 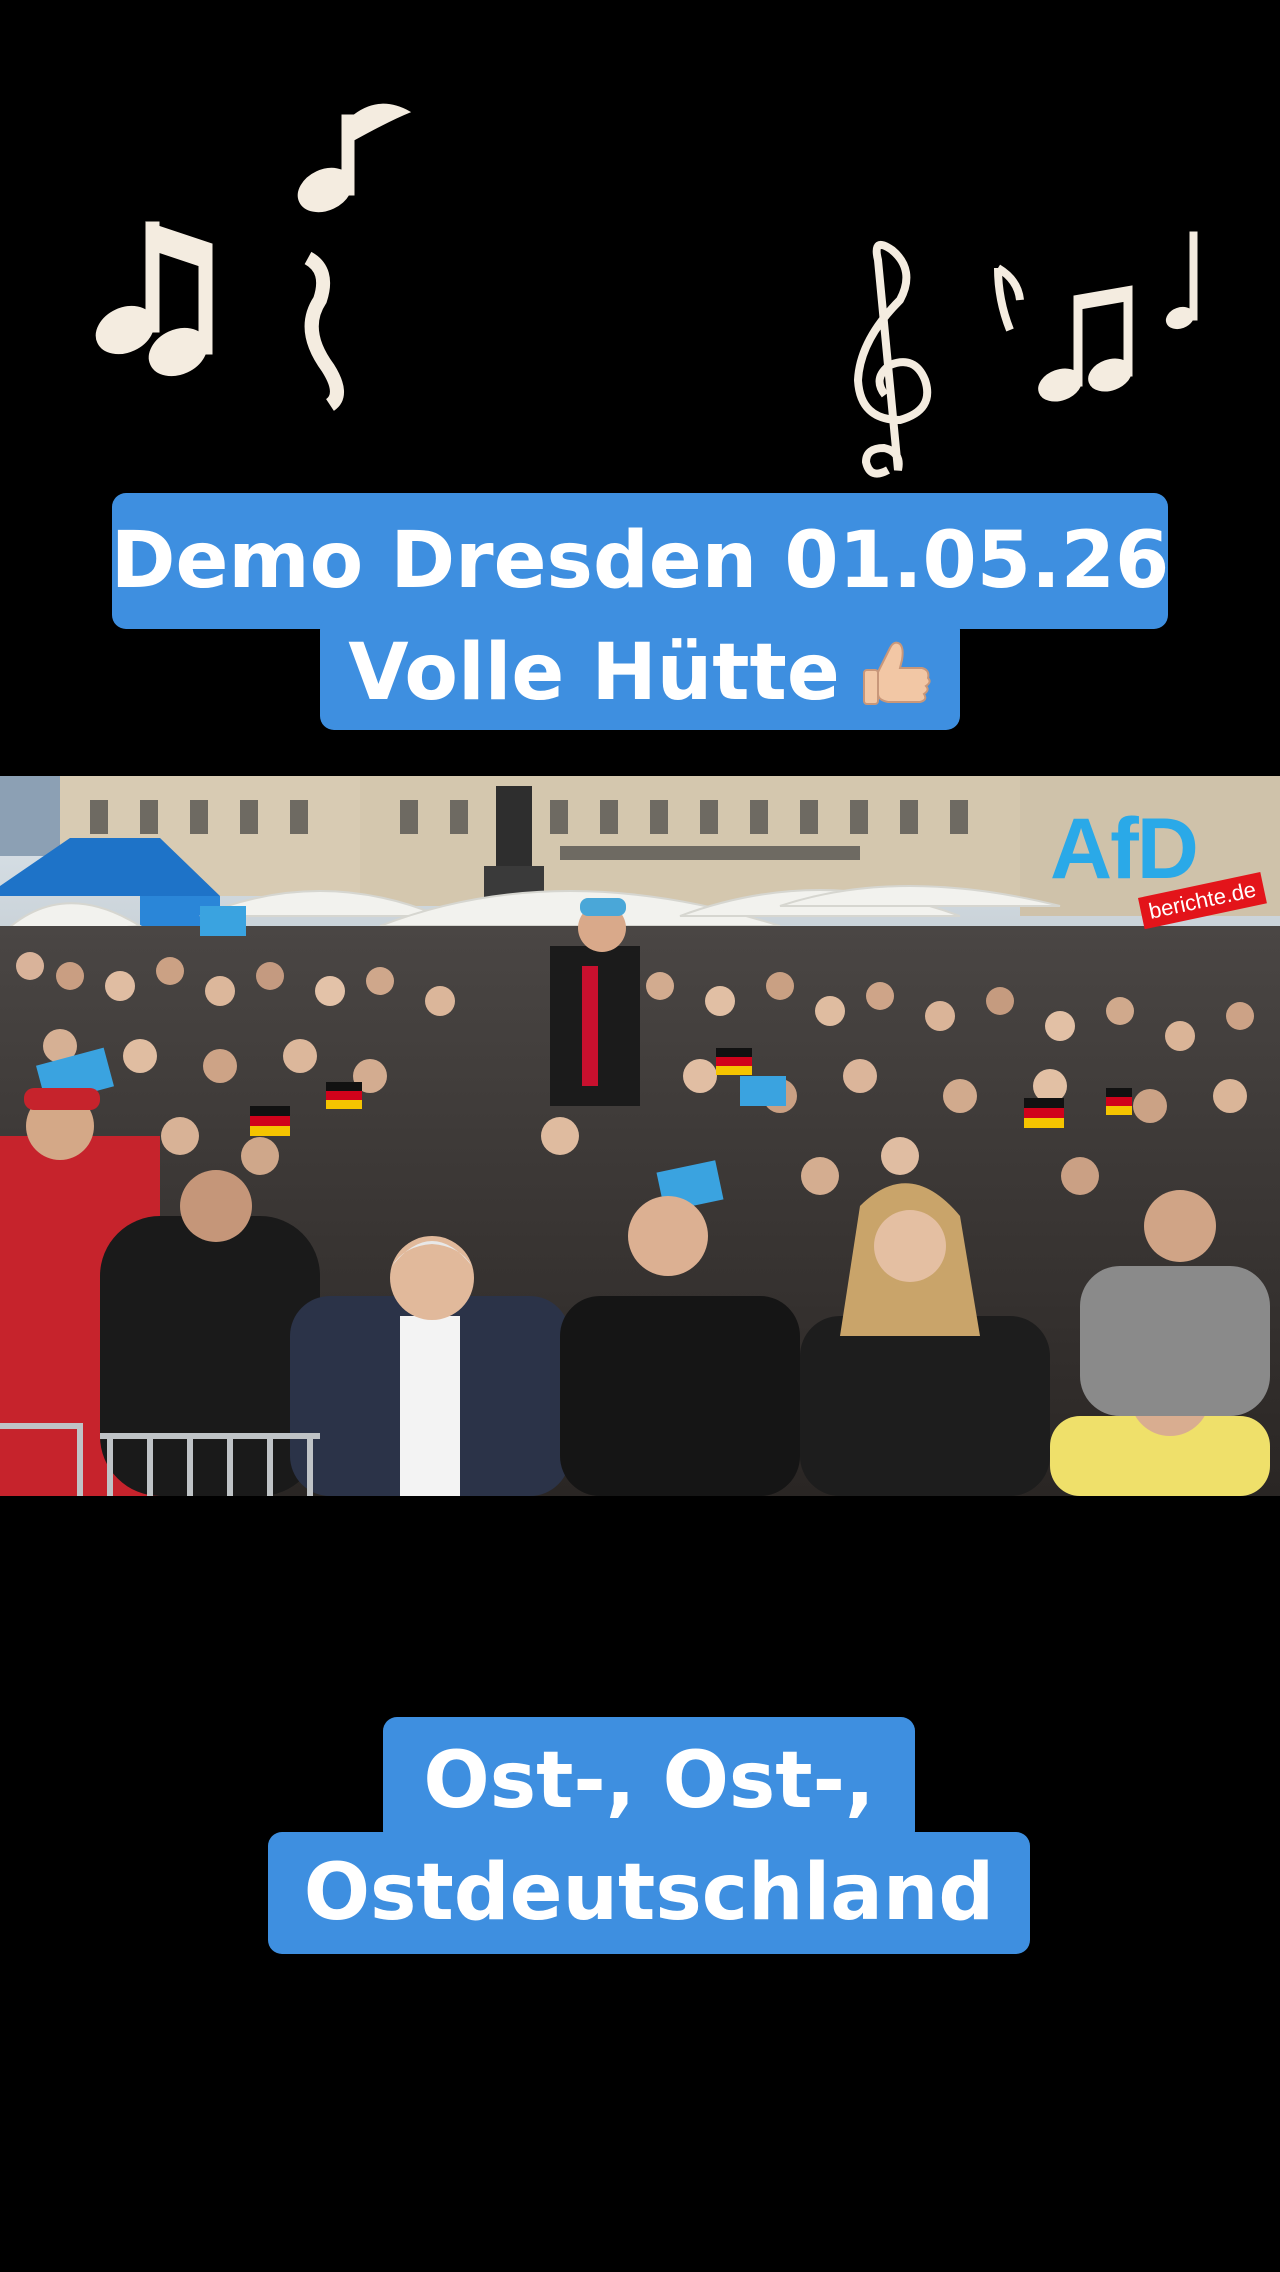 I want to click on afd-berichte-logo: AfD berichte.de, so click(x=1158, y=865).